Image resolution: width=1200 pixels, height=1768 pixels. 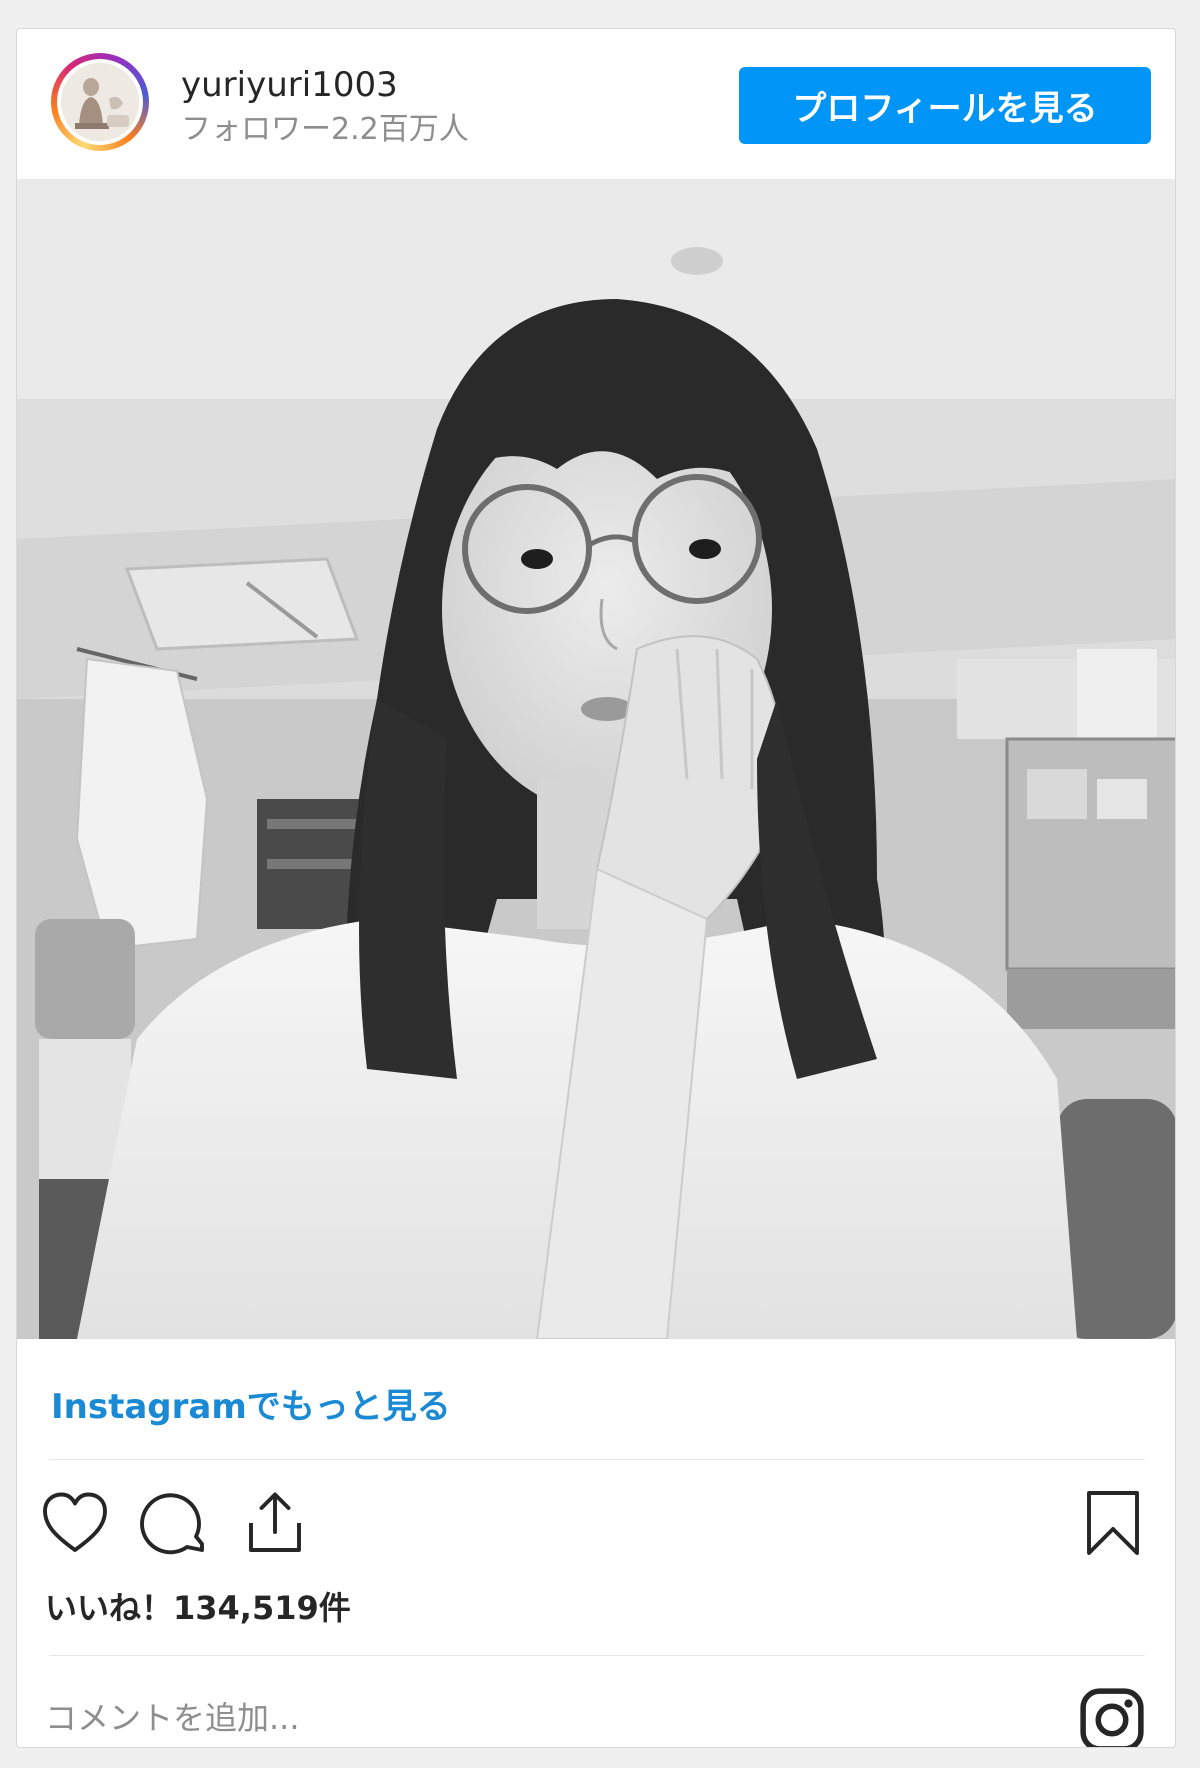 I want to click on bookmark-icon, so click(x=1113, y=1523).